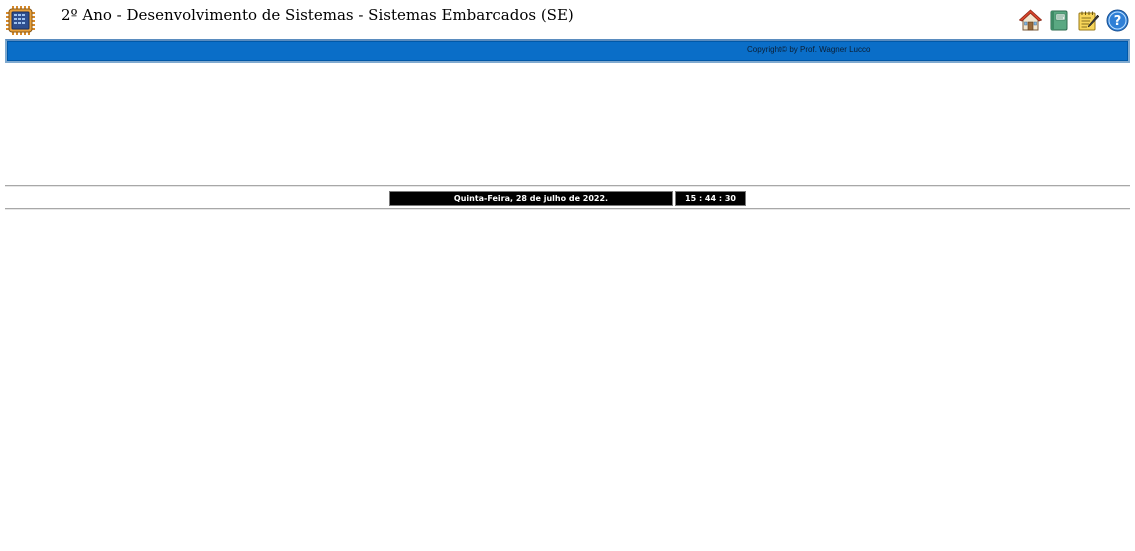 Image resolution: width=1135 pixels, height=551 pixels. What do you see at coordinates (1059, 20) in the screenshot?
I see `book-icon` at bounding box center [1059, 20].